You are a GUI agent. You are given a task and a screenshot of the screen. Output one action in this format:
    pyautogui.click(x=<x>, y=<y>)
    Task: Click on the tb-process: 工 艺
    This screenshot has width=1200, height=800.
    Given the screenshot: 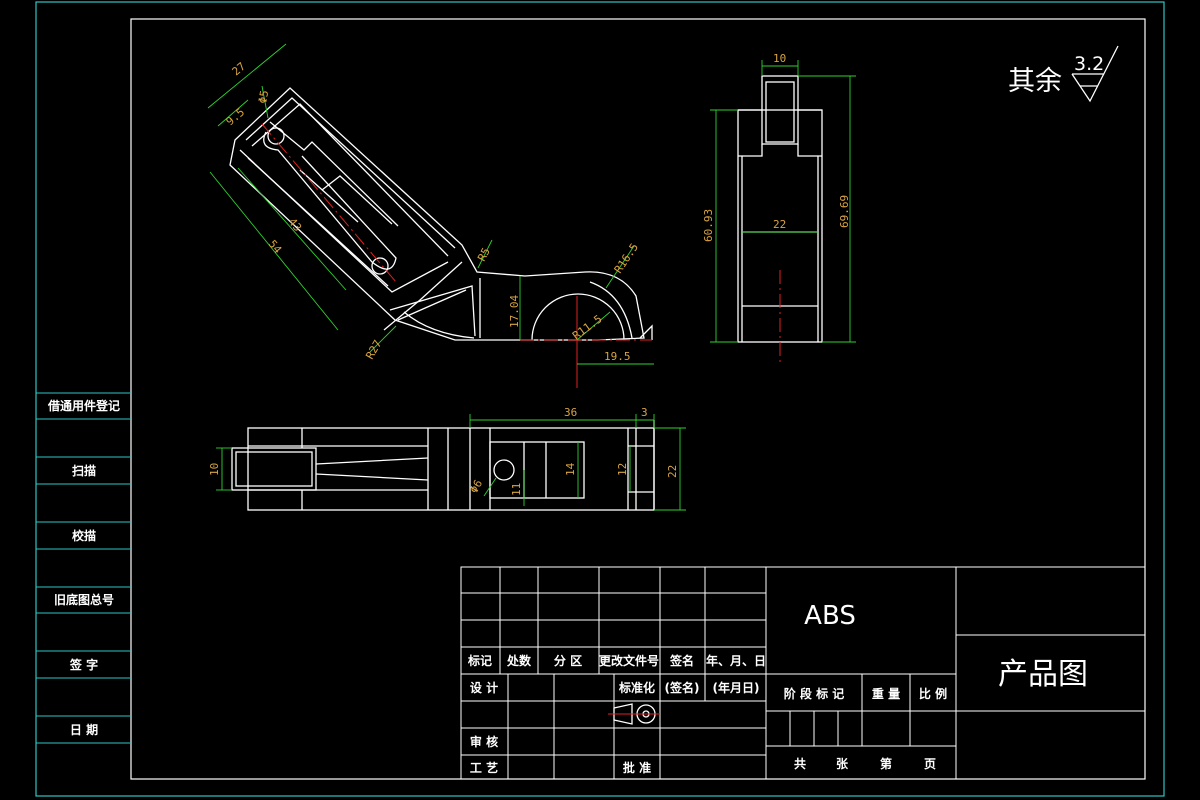 What is the action you would take?
    pyautogui.click(x=484, y=767)
    